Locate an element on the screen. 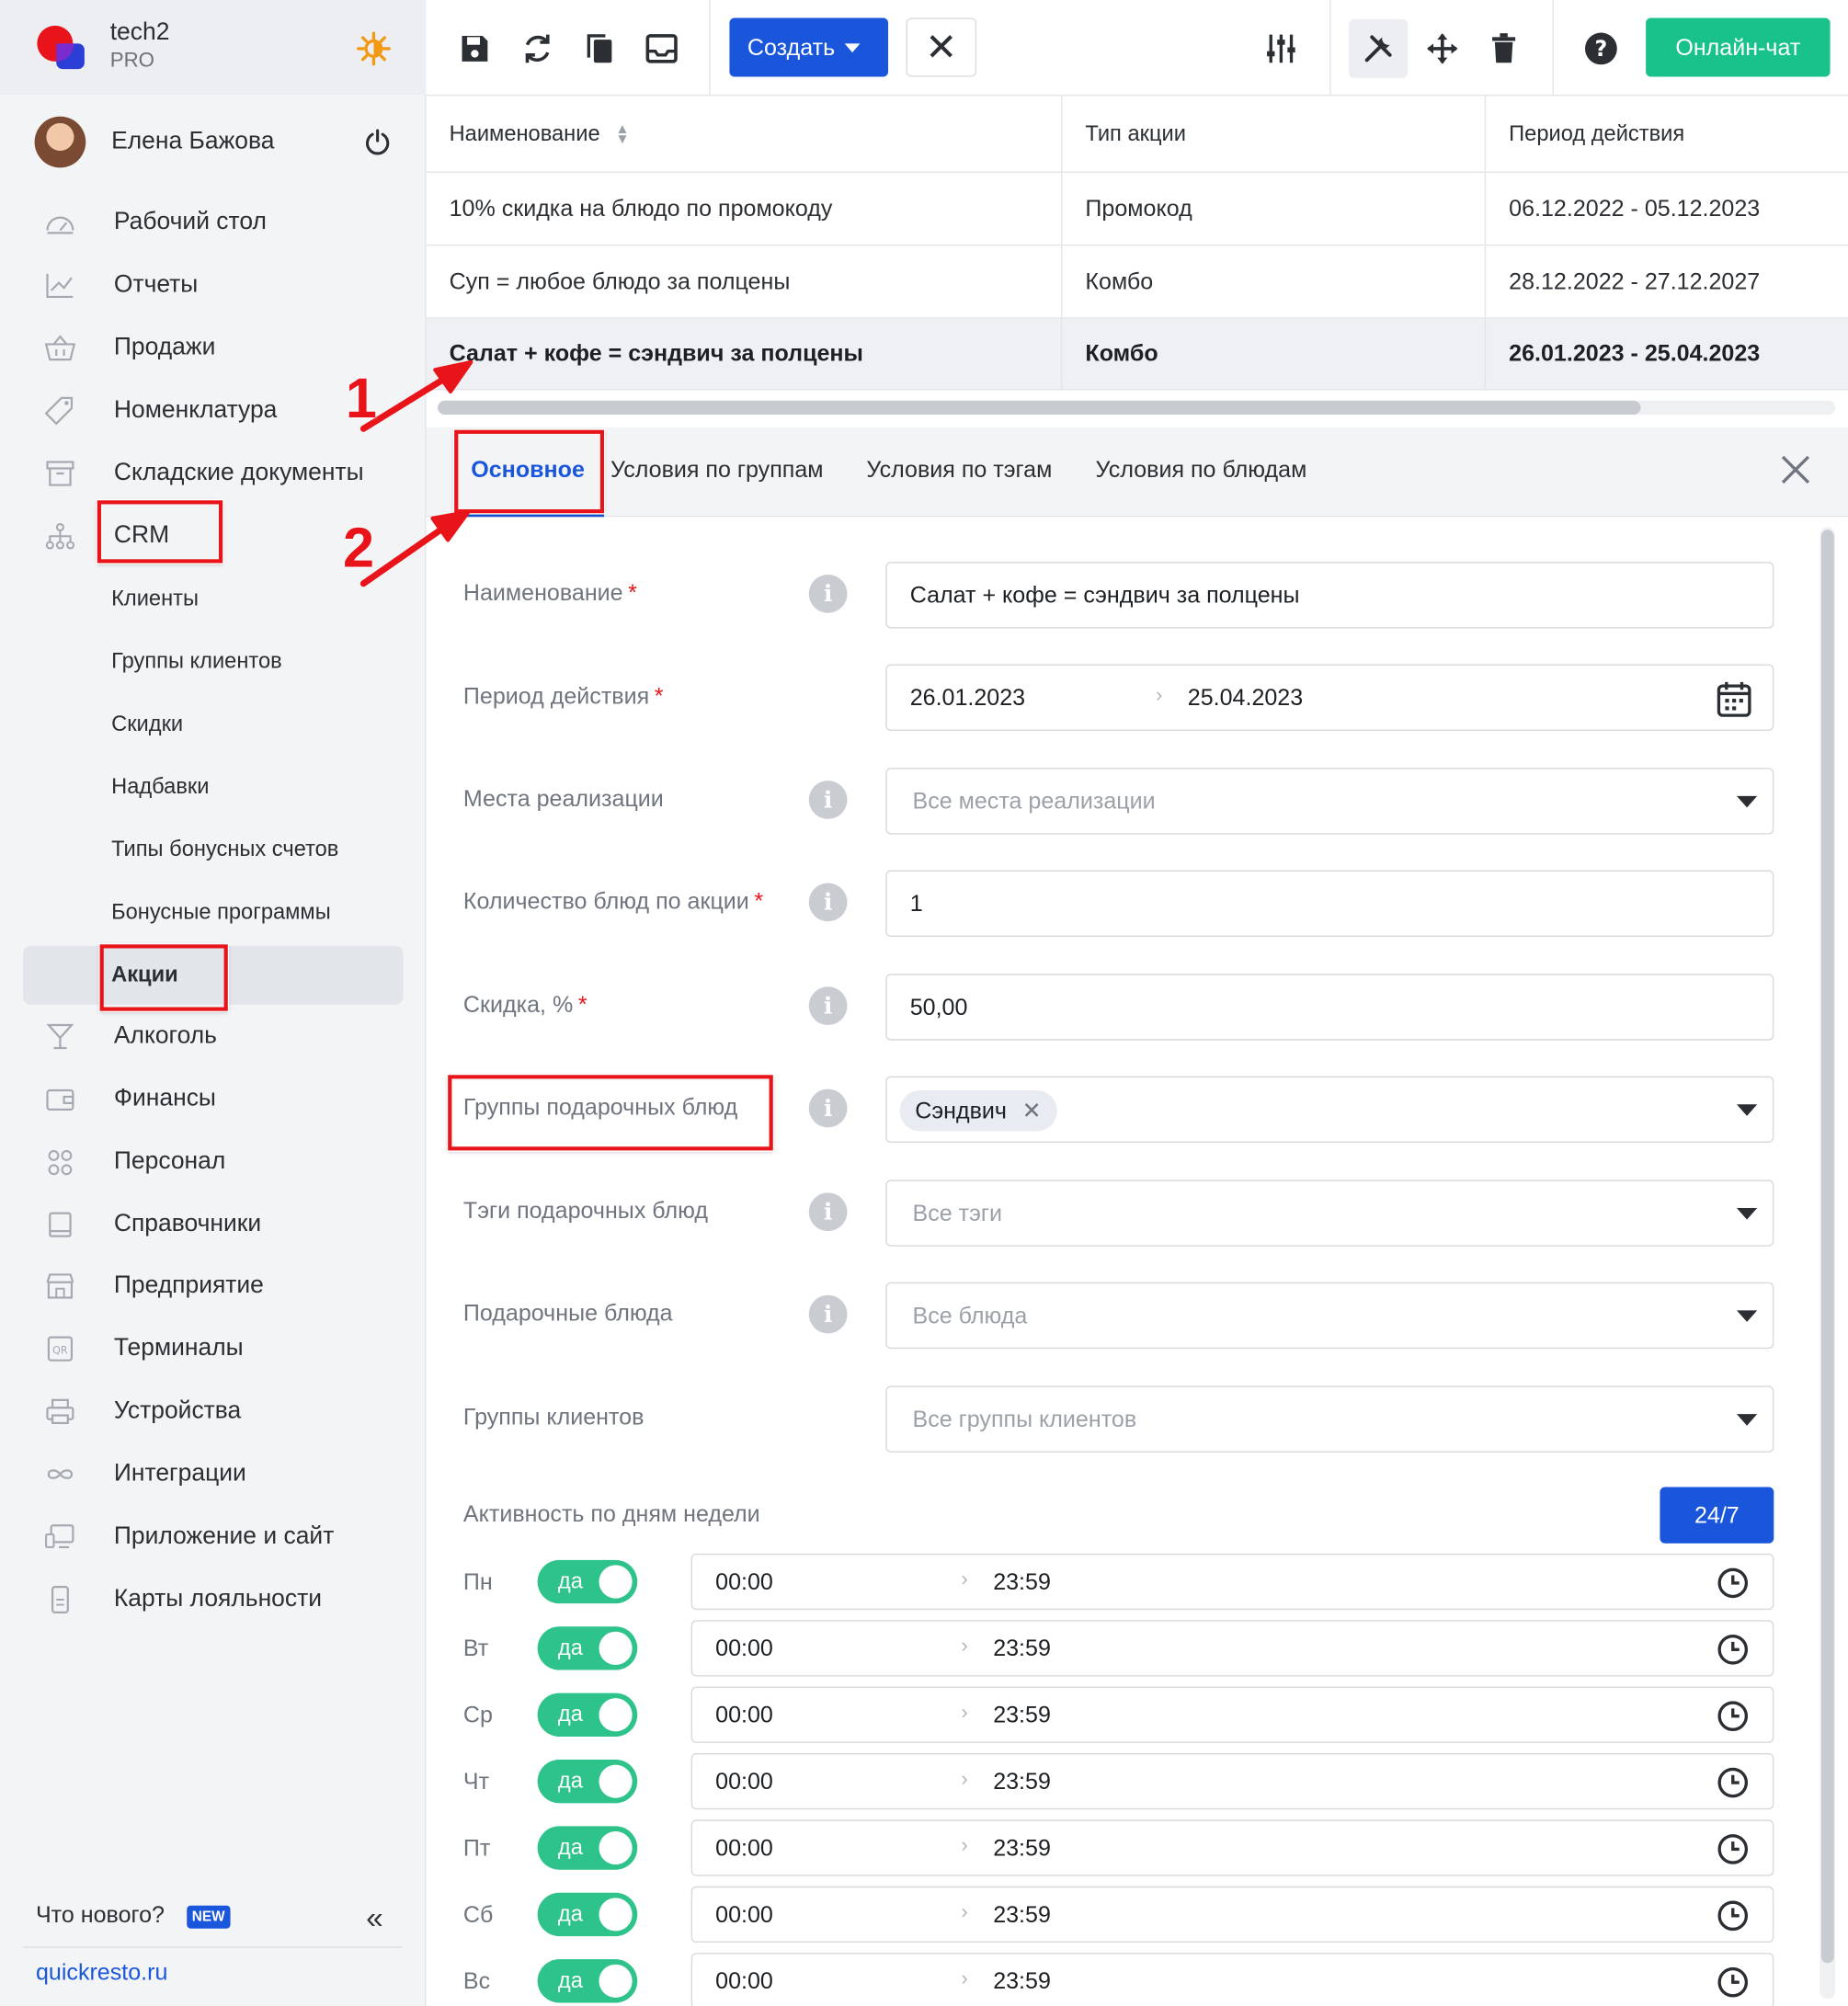 This screenshot has height=2006, width=1848. horizontal-scrollbar is located at coordinates (1137, 408).